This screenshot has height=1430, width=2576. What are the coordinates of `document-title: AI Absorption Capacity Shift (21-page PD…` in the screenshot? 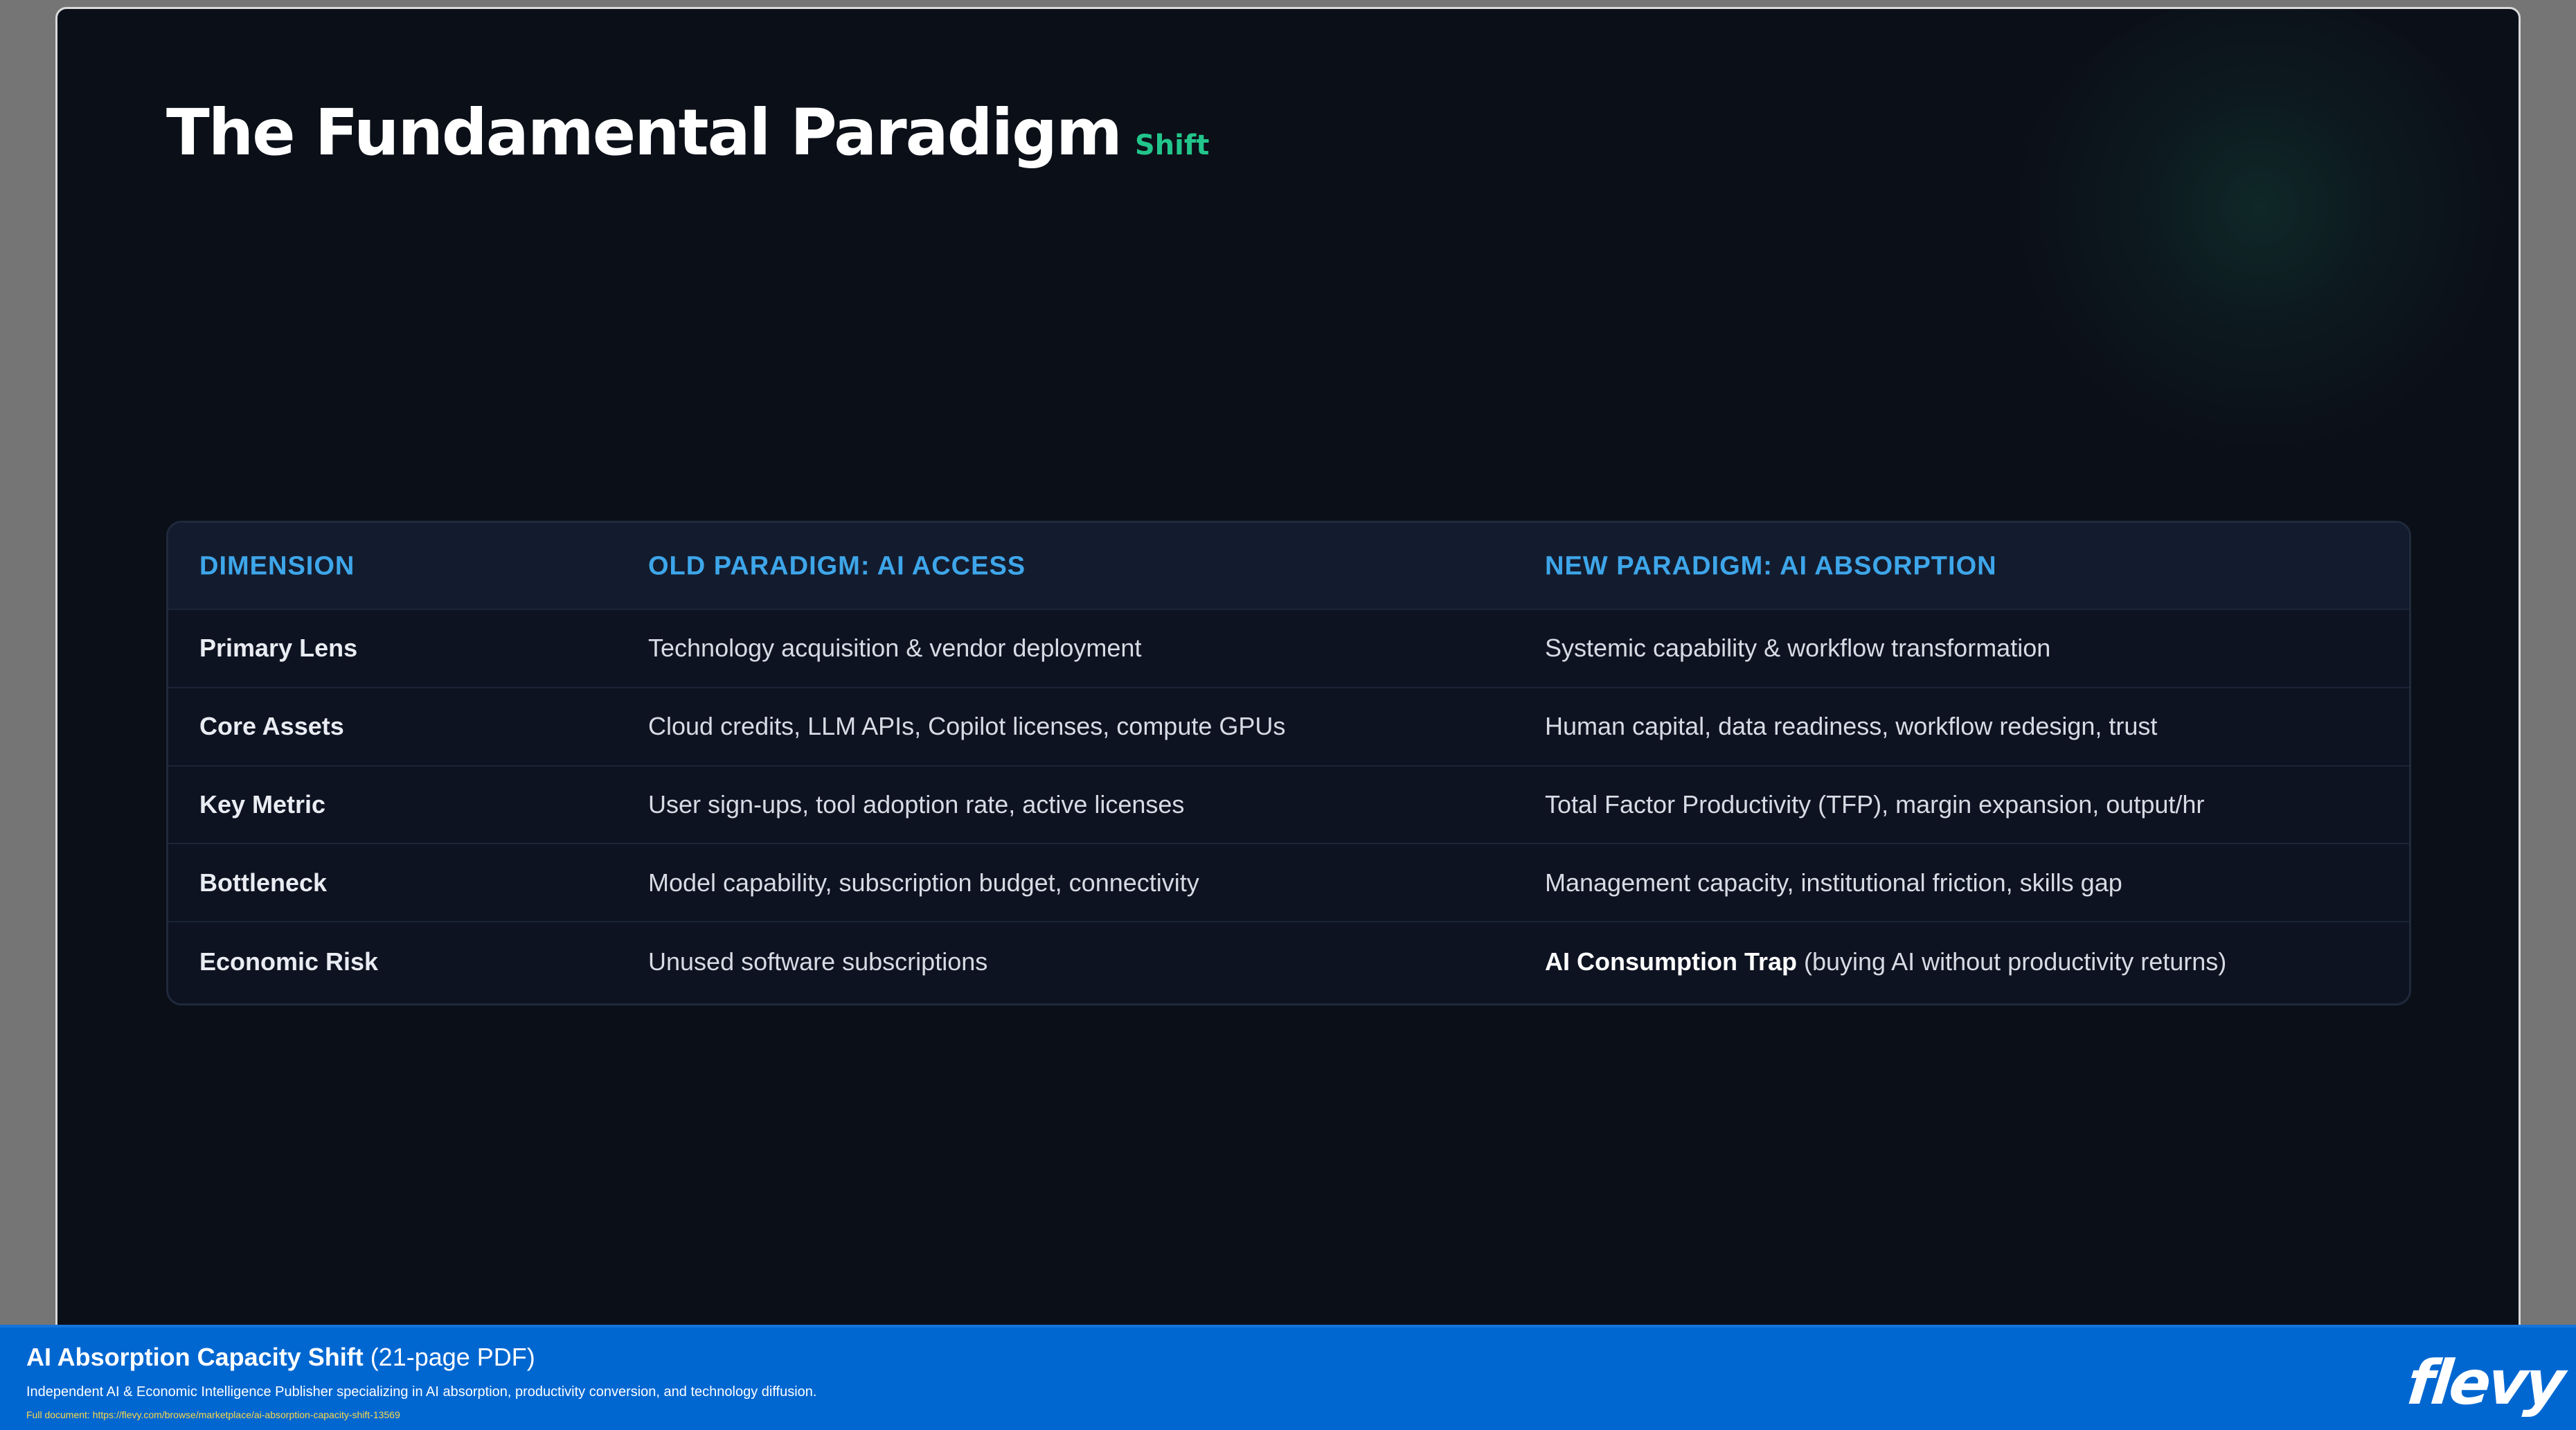 It's located at (280, 1357).